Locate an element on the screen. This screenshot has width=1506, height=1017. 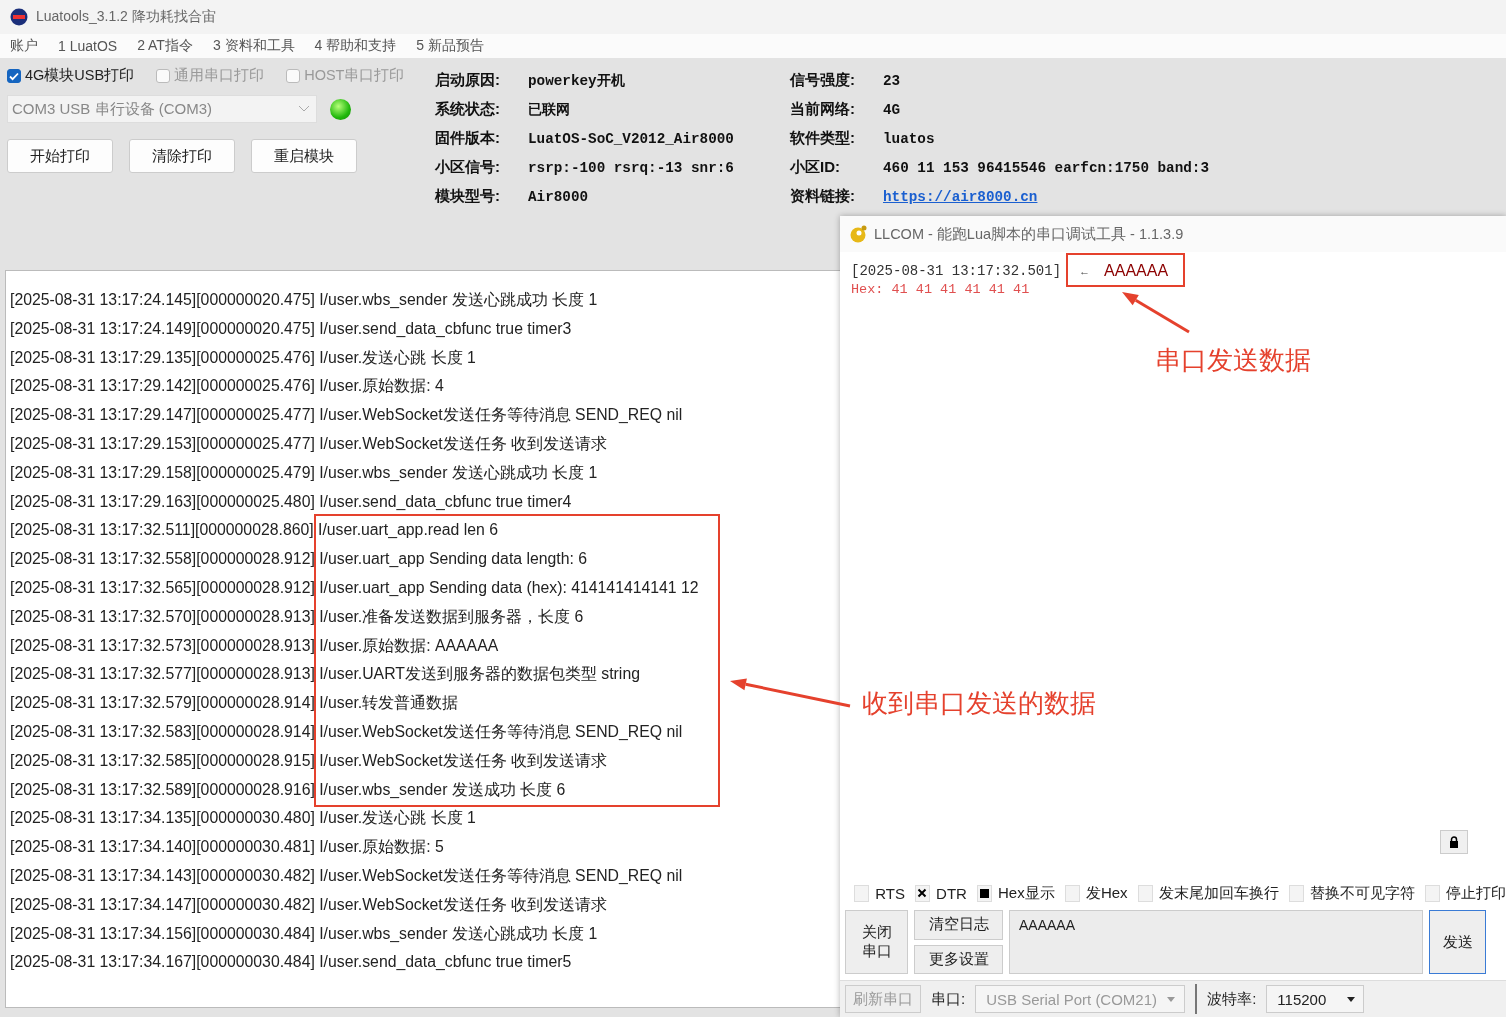
menu-item: 4 帮助和支持 is located at coordinates (355, 46).